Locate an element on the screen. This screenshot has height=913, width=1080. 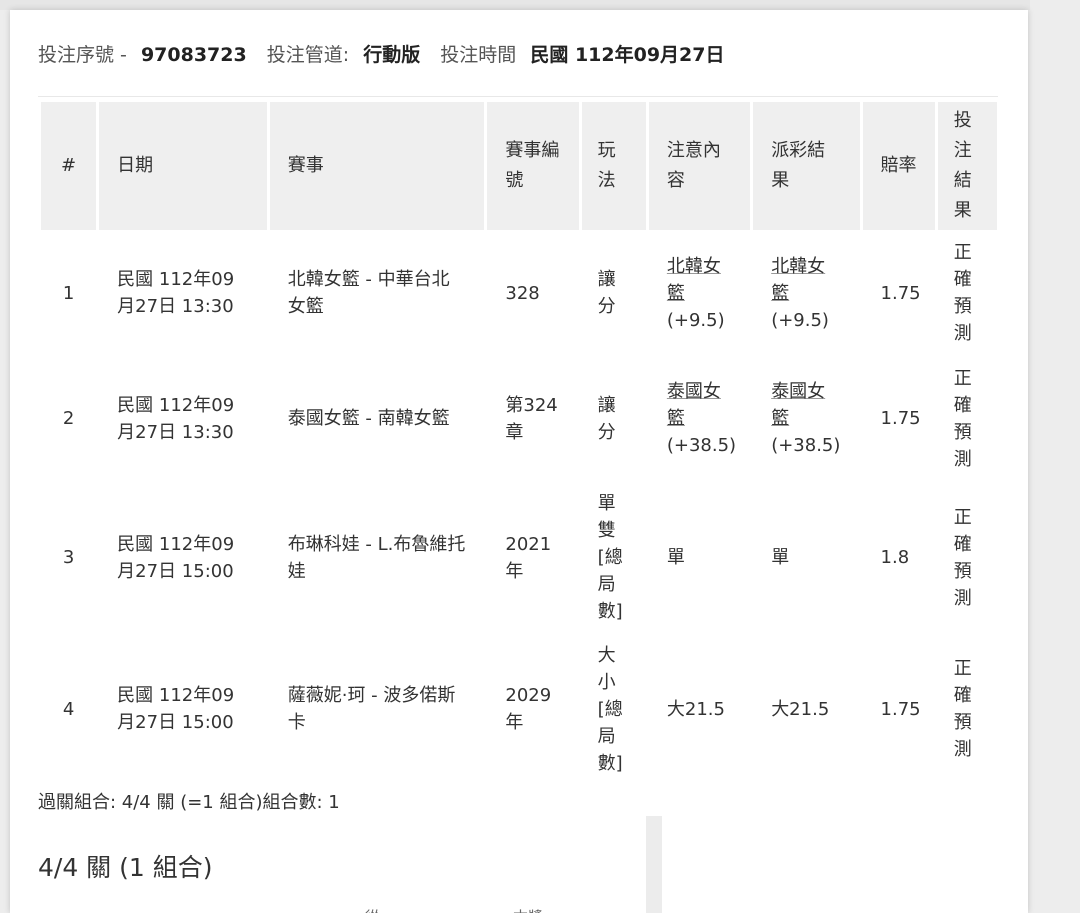
table-header-row: # 日期 賽事 賽事編號 玩法 注意內容 派彩結果 賠率 投注結果 is located at coordinates (519, 166).